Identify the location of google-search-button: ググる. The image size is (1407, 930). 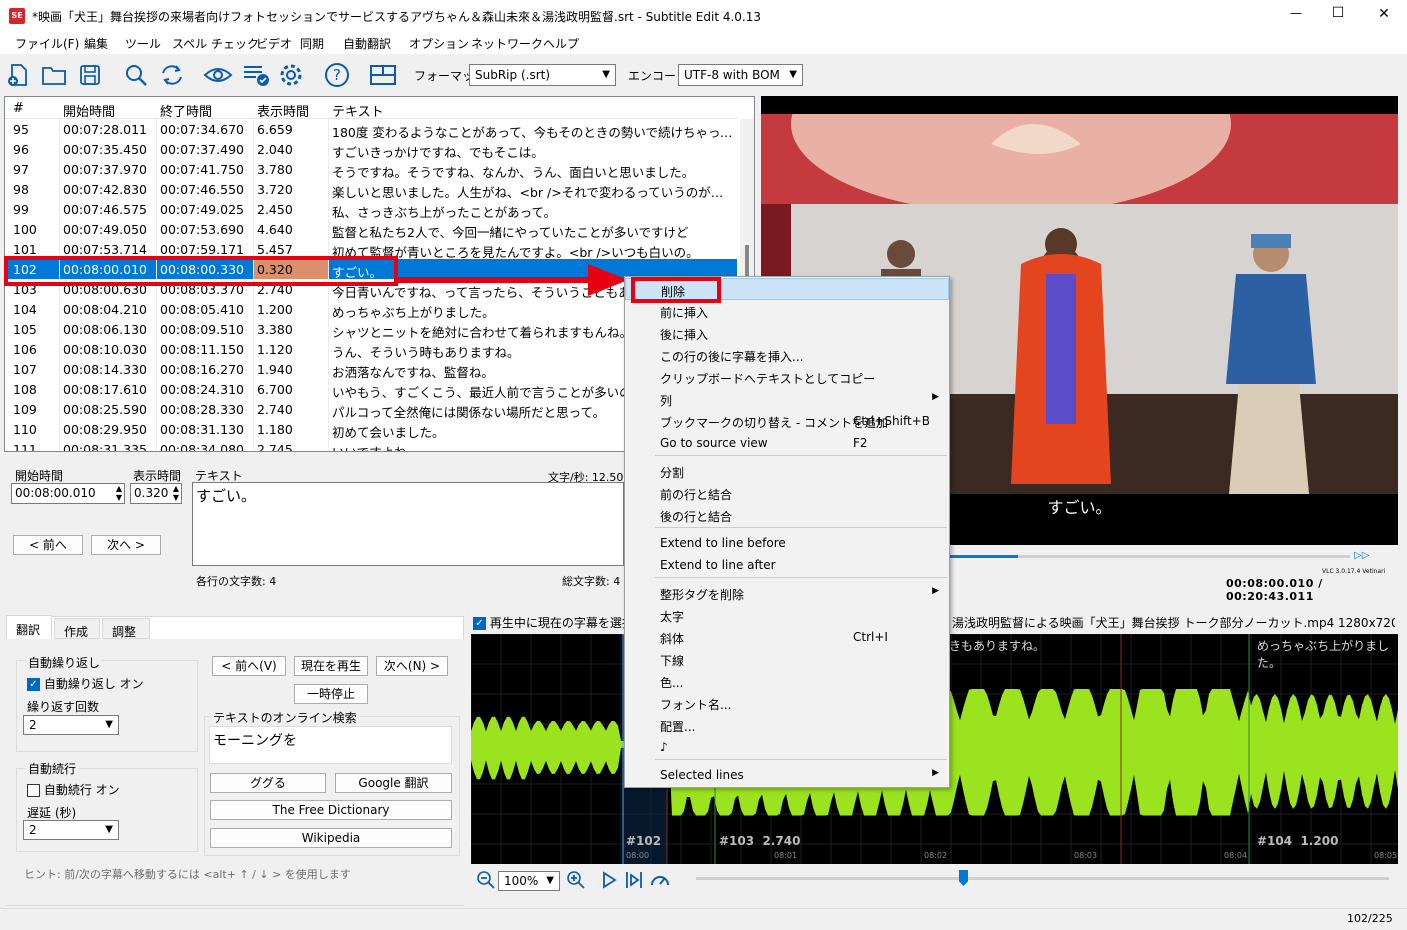
(268, 783).